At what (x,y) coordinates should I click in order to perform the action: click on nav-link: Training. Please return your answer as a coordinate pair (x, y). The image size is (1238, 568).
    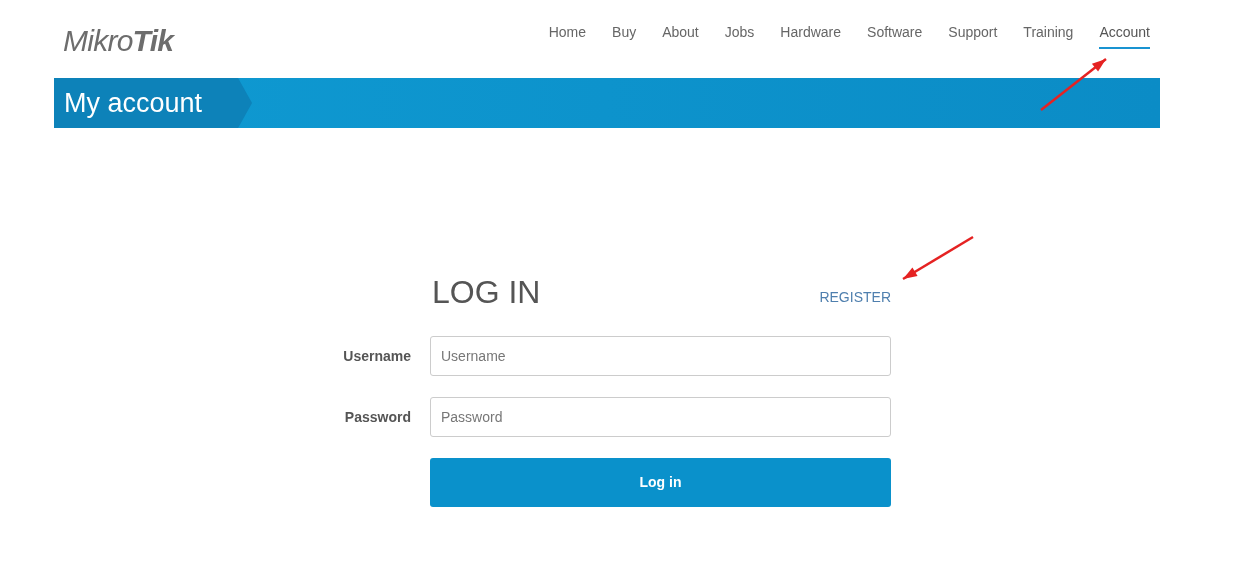
    Looking at the image, I should click on (1048, 35).